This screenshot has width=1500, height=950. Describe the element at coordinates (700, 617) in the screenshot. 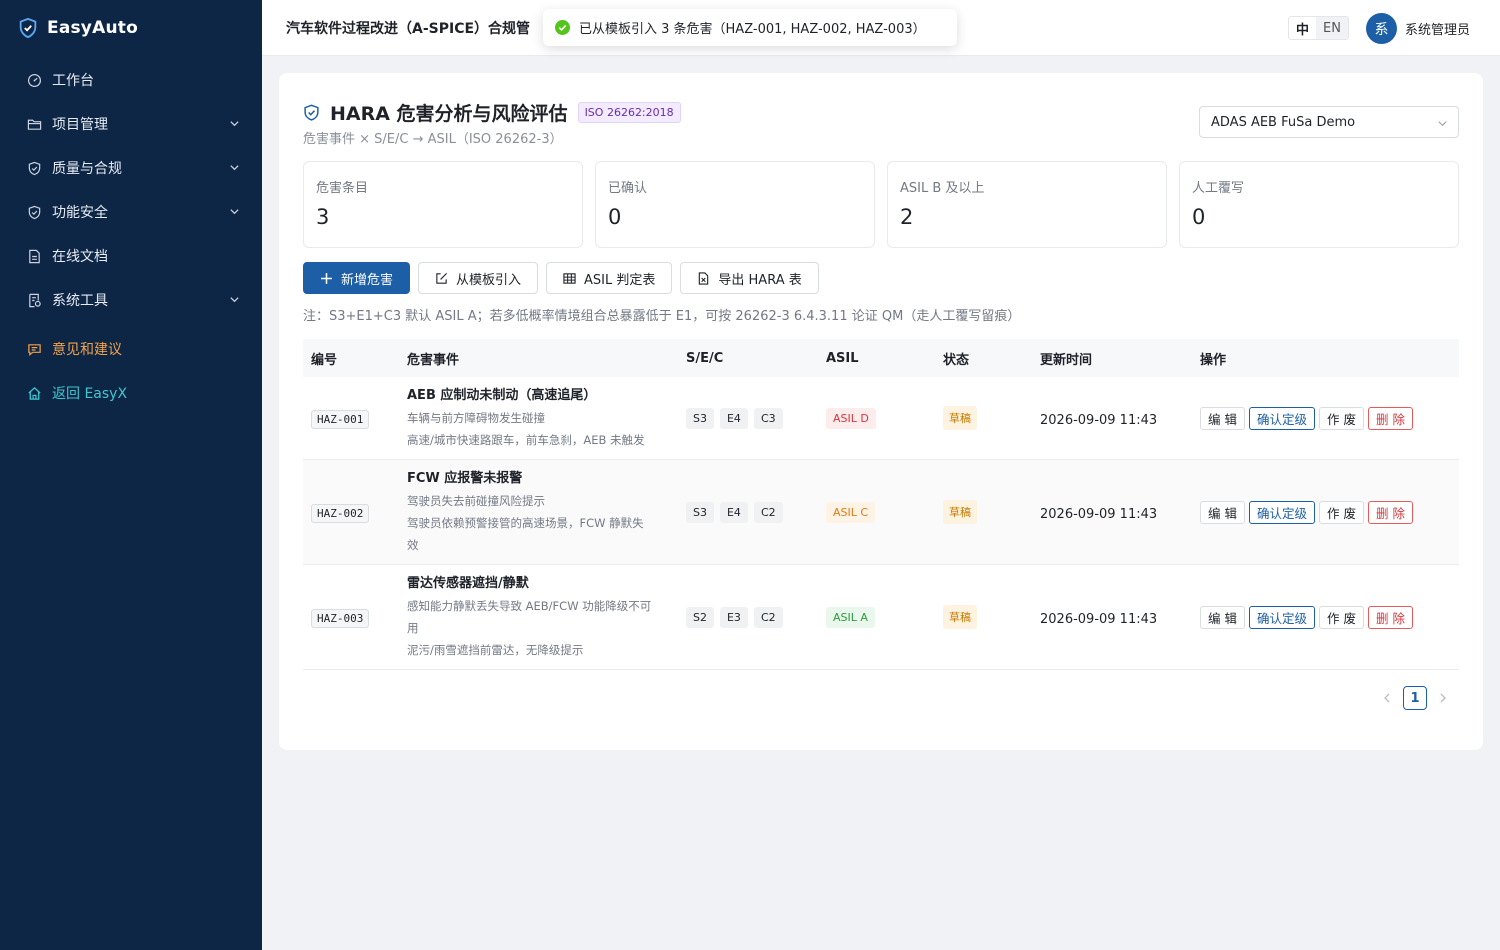

I see `severity-tag: S2` at that location.